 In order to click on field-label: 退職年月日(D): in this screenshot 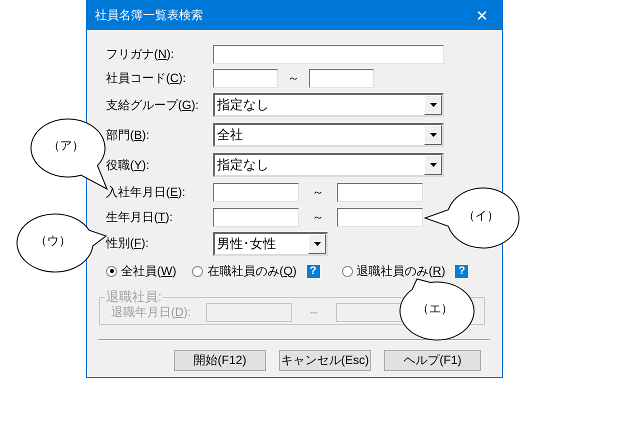, I will do `click(151, 312)`.